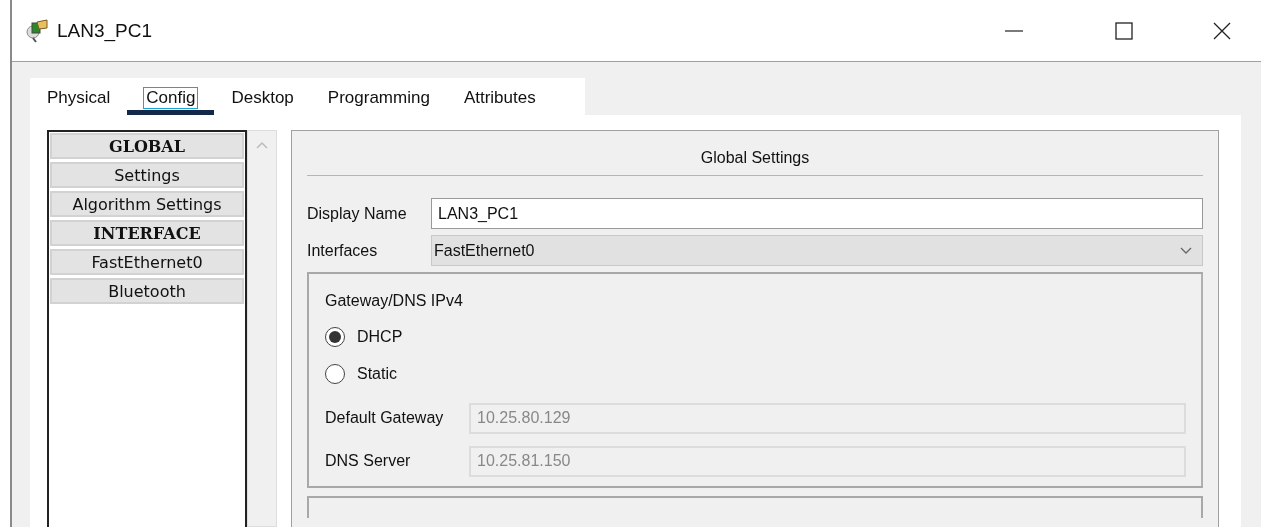 The height and width of the screenshot is (527, 1261). Describe the element at coordinates (84, 96) in the screenshot. I see `tab: Physical` at that location.